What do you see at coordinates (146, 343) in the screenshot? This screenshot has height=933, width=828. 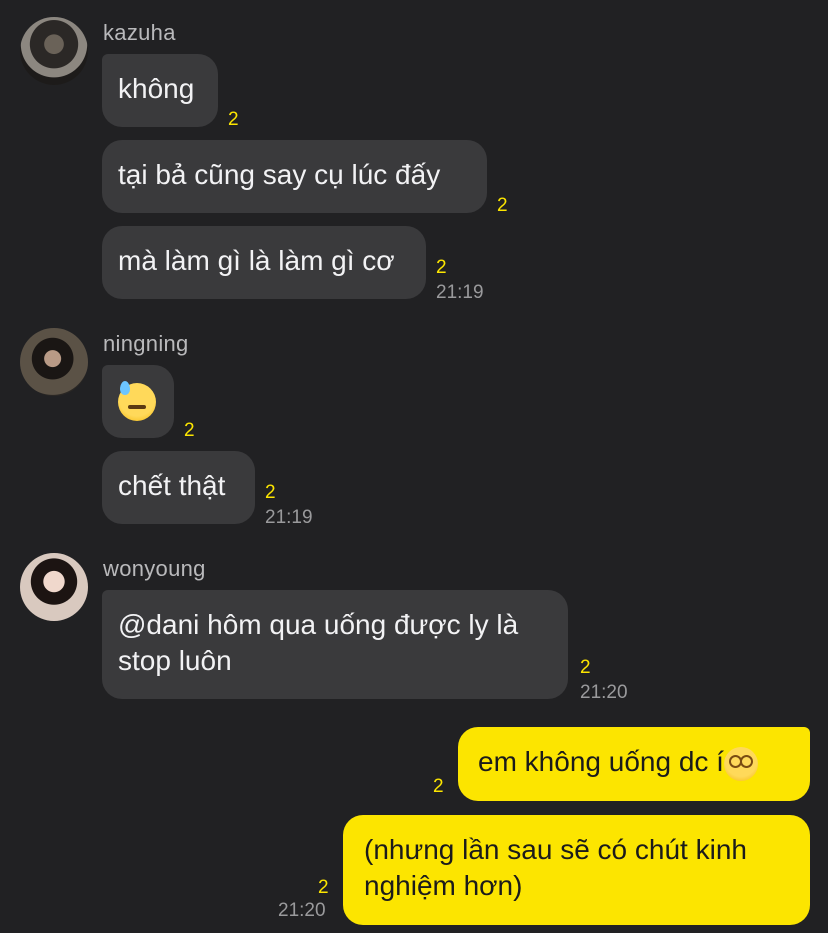 I see `sender-name-ningning: ningning` at bounding box center [146, 343].